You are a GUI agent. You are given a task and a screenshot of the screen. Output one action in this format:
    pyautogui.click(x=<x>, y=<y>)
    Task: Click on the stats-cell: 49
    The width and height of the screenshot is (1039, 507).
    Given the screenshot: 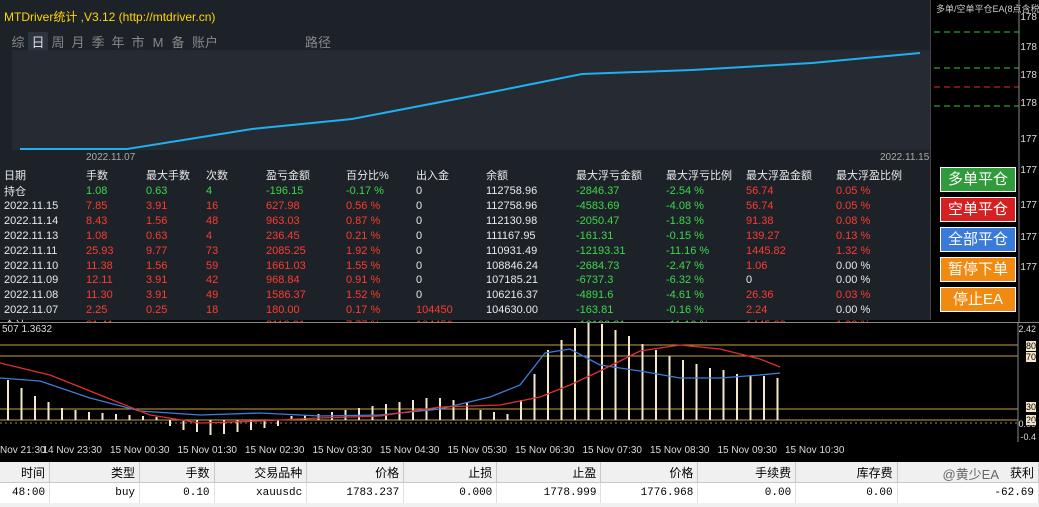 What is the action you would take?
    pyautogui.click(x=212, y=295)
    